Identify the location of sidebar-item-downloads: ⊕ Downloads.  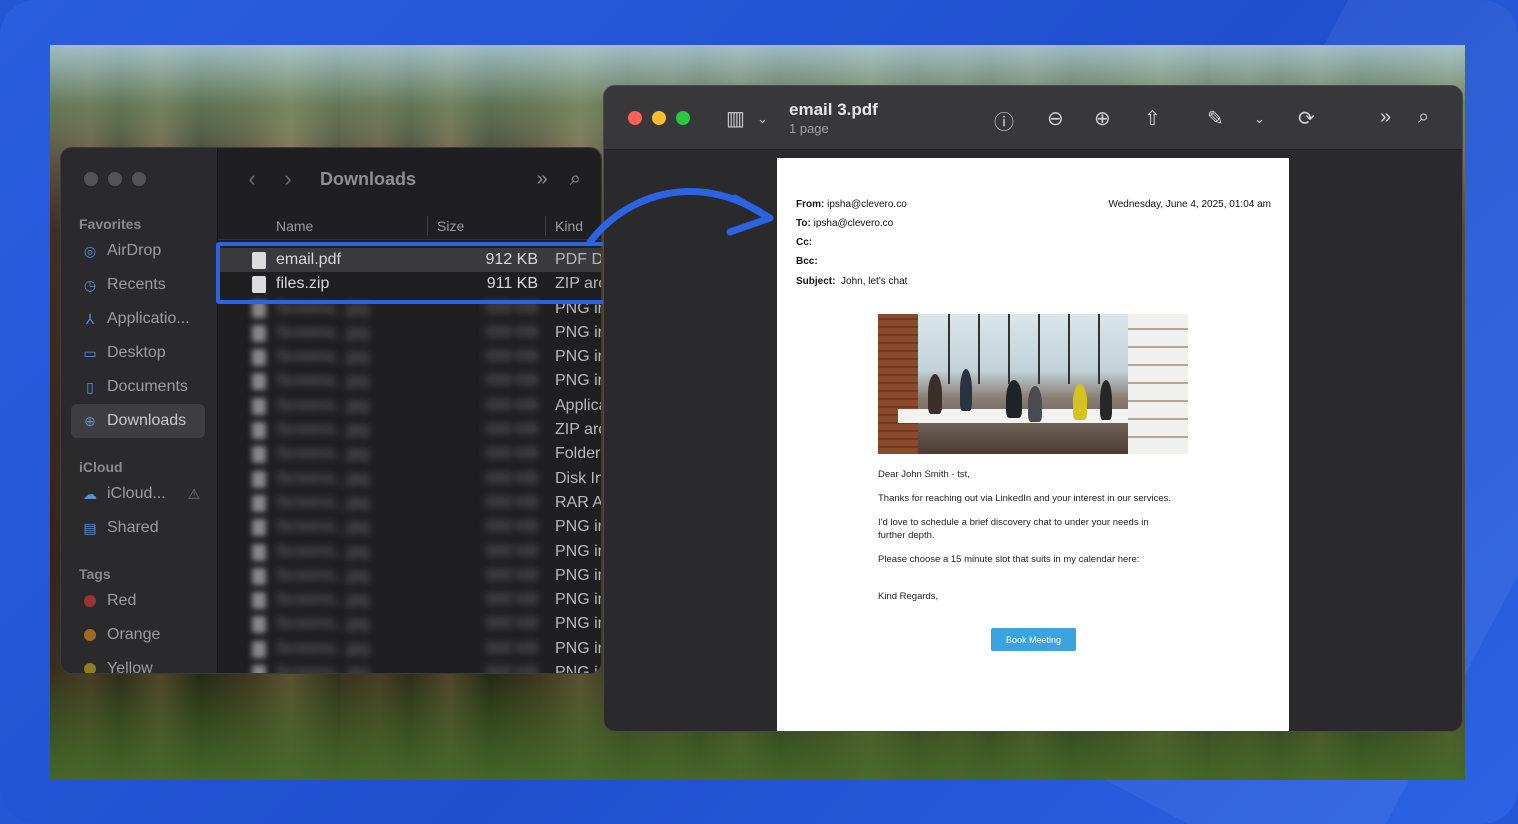
(138, 421).